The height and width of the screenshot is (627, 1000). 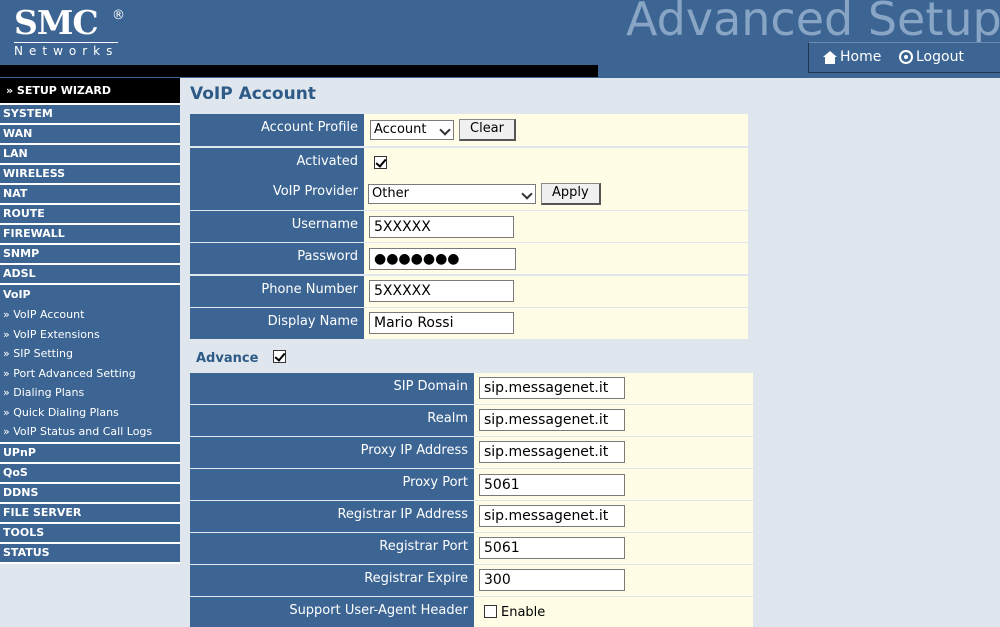 I want to click on registrar-port-label: Registrar Port, so click(x=332, y=548).